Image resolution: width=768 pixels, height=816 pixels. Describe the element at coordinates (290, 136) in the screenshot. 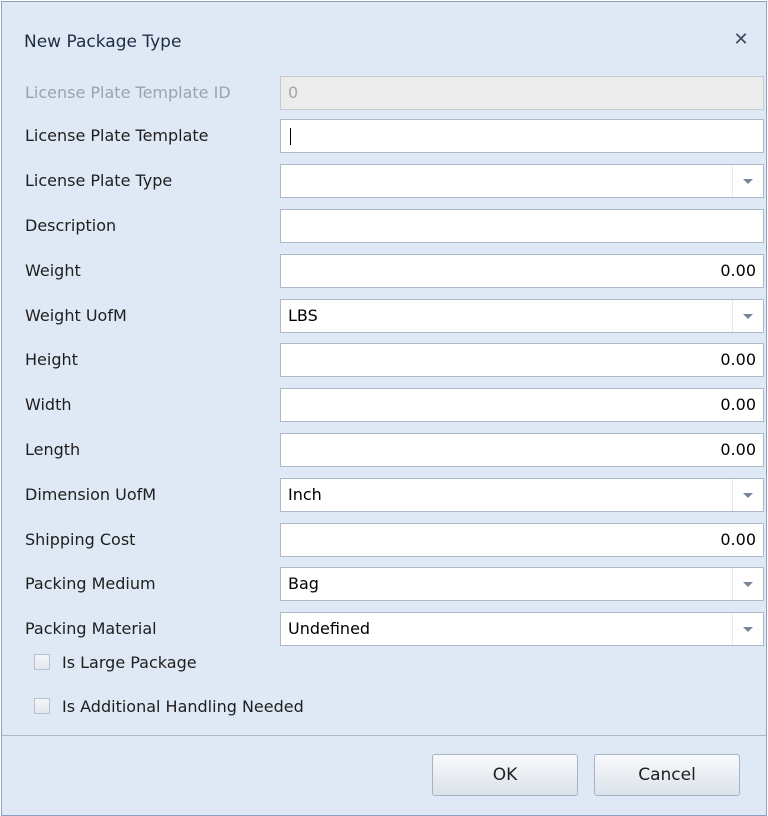

I see `text-cursor` at that location.